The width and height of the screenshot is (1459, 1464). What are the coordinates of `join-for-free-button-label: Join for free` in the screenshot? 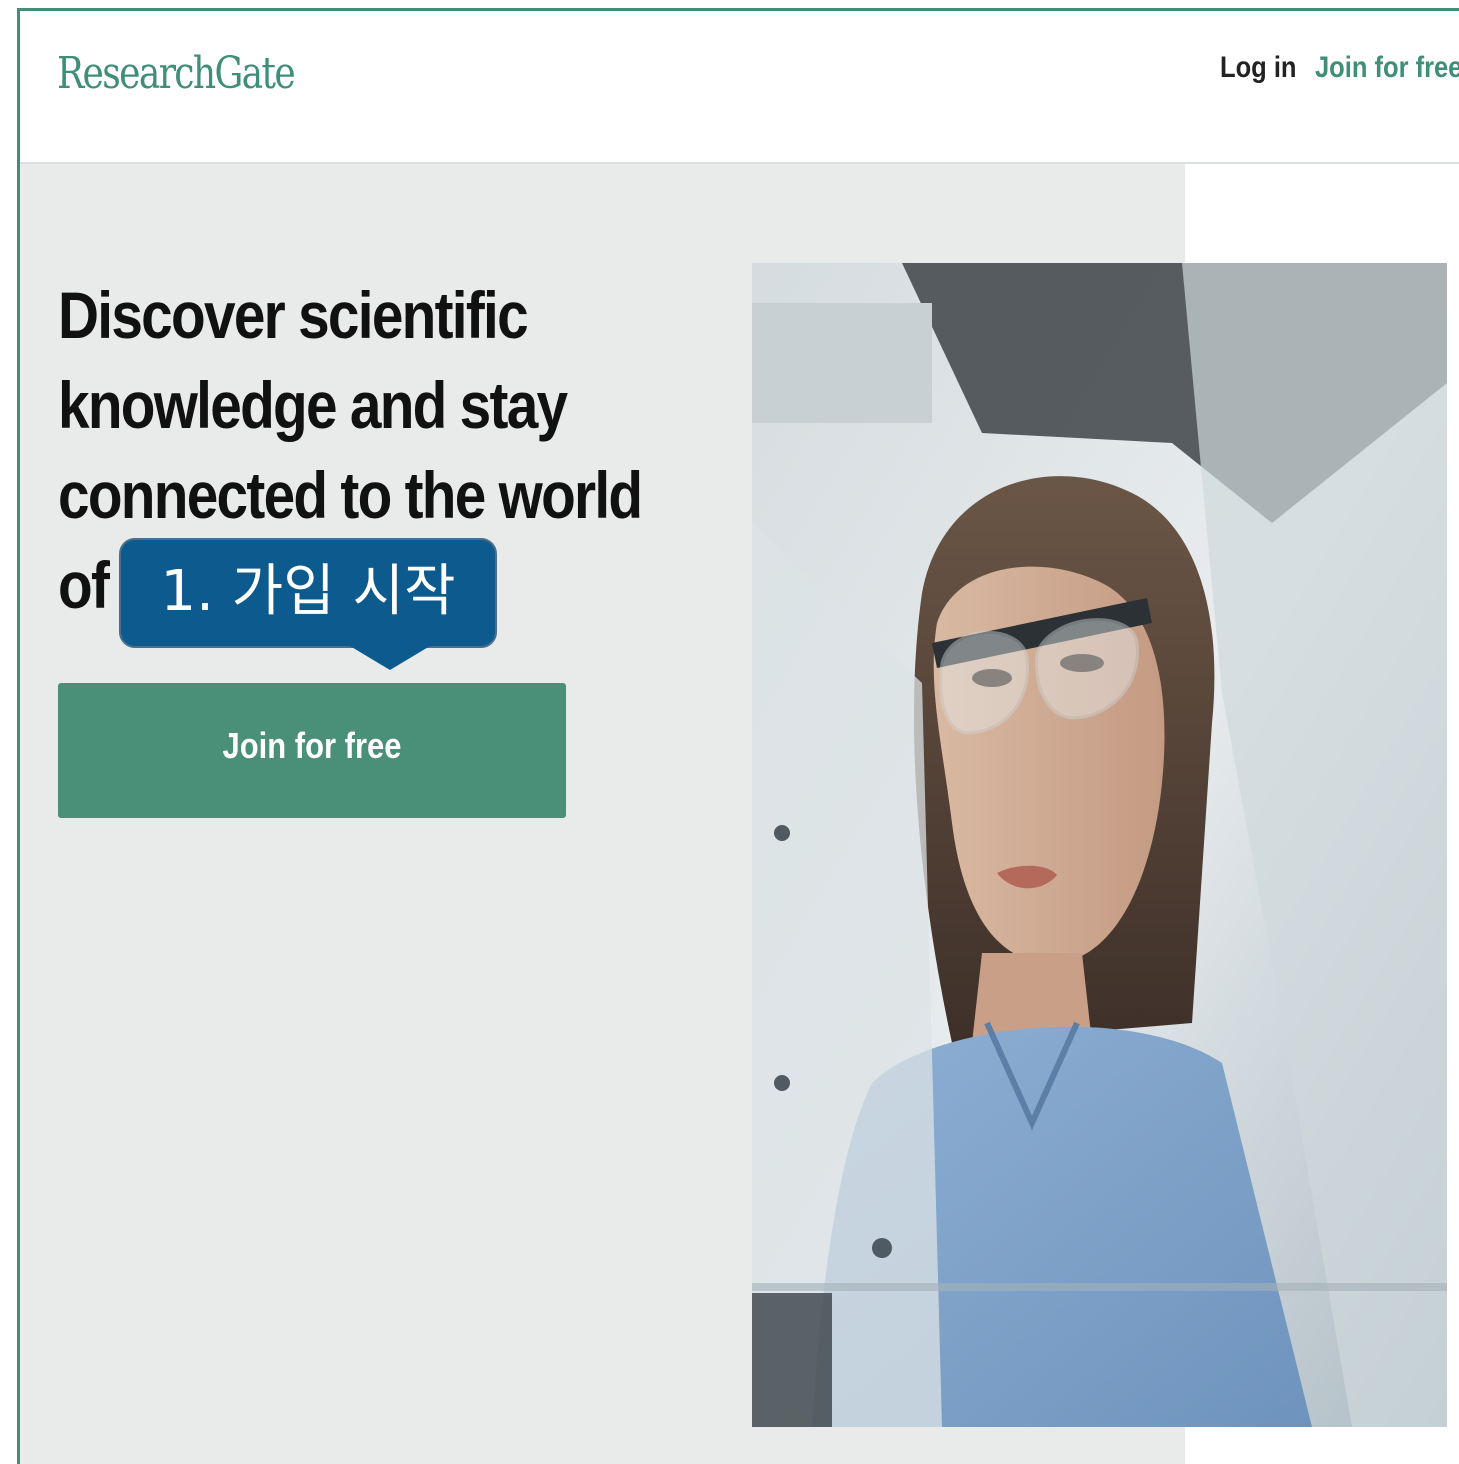 It's located at (312, 745).